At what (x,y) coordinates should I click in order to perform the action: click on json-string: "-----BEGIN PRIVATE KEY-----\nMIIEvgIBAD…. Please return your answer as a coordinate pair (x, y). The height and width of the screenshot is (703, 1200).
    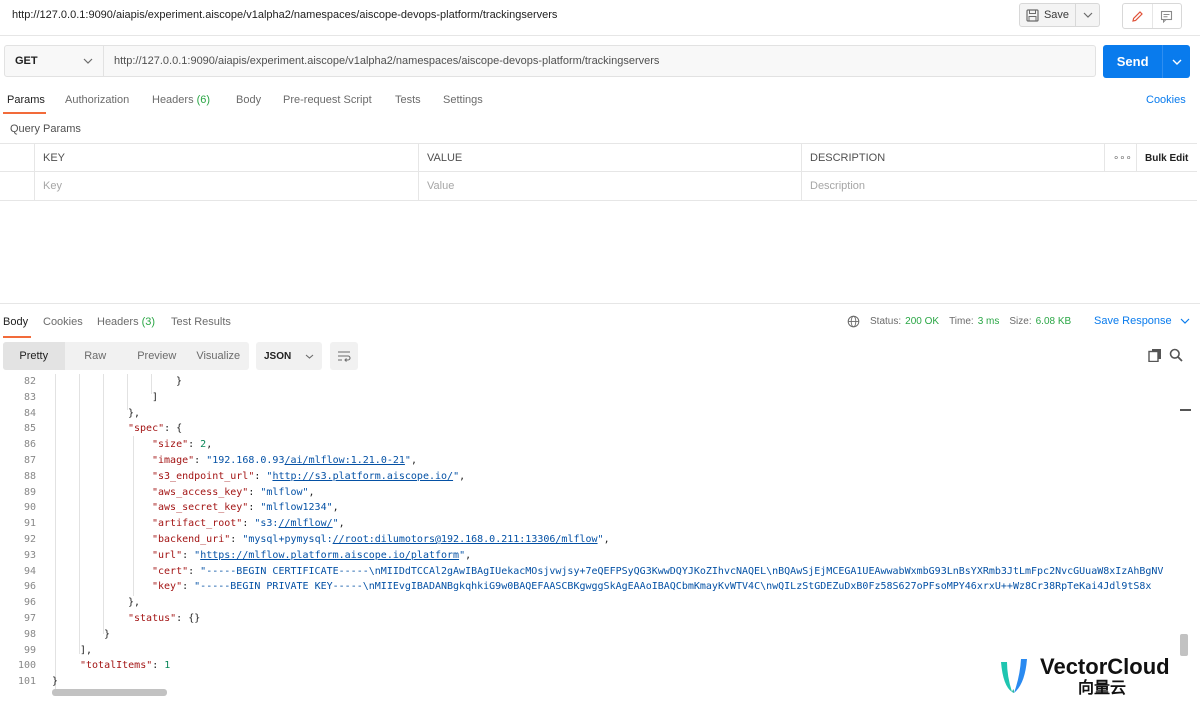
    Looking at the image, I should click on (673, 587).